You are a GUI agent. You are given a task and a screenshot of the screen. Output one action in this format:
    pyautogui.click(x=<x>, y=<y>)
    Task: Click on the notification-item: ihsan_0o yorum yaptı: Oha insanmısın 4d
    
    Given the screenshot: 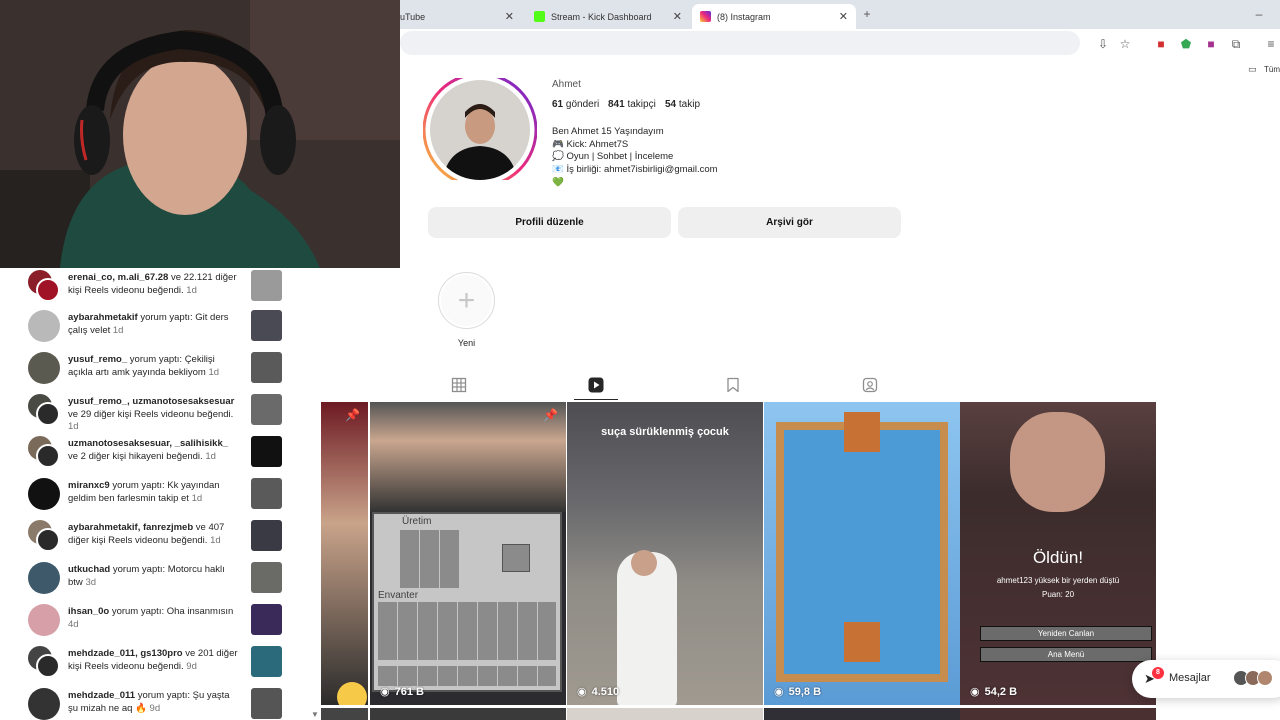 What is the action you would take?
    pyautogui.click(x=155, y=622)
    